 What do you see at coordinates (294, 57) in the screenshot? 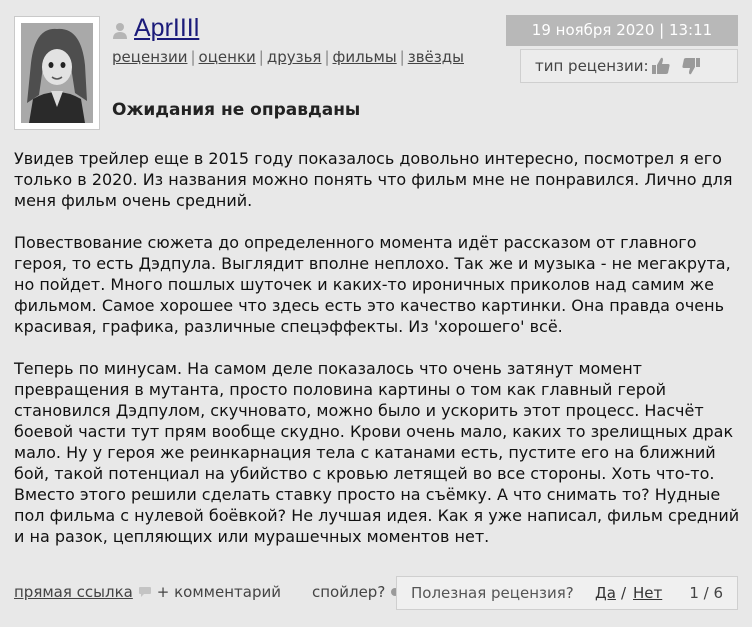
I see `tab-friends: друзья` at bounding box center [294, 57].